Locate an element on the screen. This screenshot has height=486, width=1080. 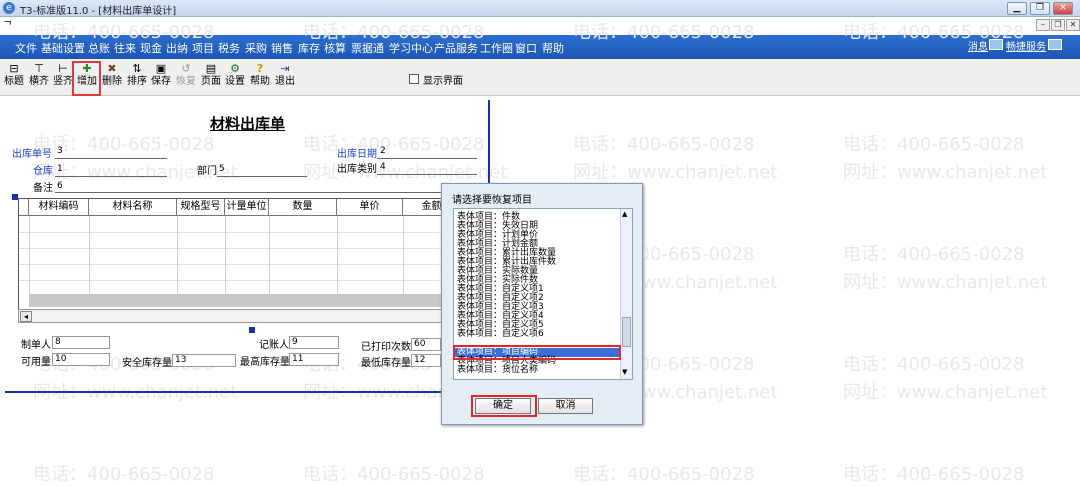
close-icon: ✕ is located at coordinates (1063, 8).